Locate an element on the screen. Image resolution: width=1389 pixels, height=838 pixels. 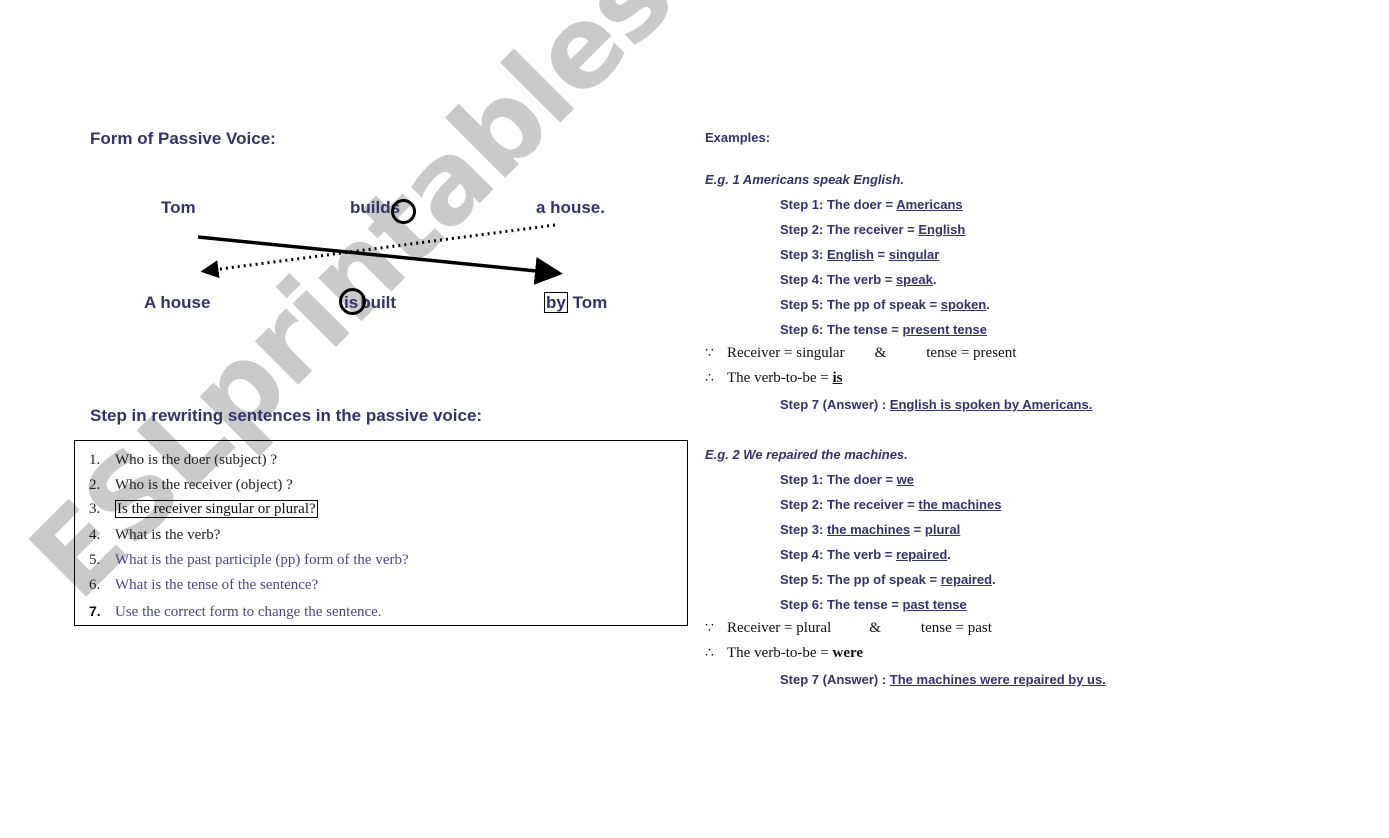
step-value: repaired is located at coordinates (921, 554).